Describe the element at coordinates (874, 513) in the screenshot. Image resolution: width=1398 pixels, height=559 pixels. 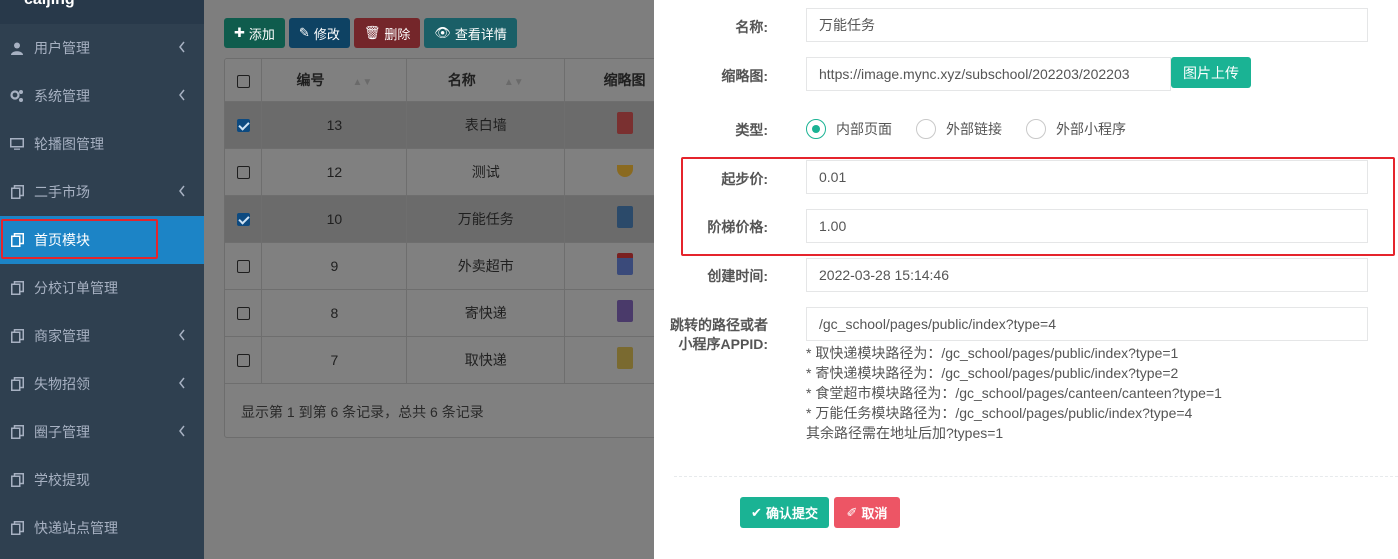
I see `cancel-label: 取消` at that location.